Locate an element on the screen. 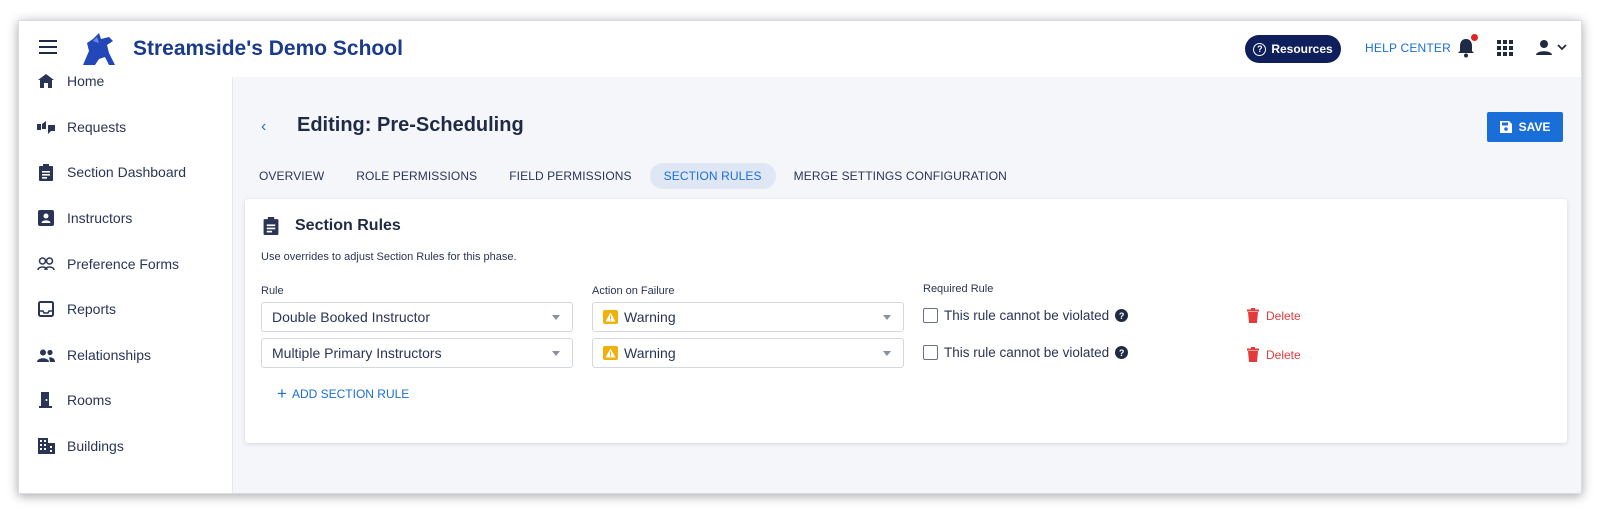  required-column-label: Required Rule is located at coordinates (958, 289).